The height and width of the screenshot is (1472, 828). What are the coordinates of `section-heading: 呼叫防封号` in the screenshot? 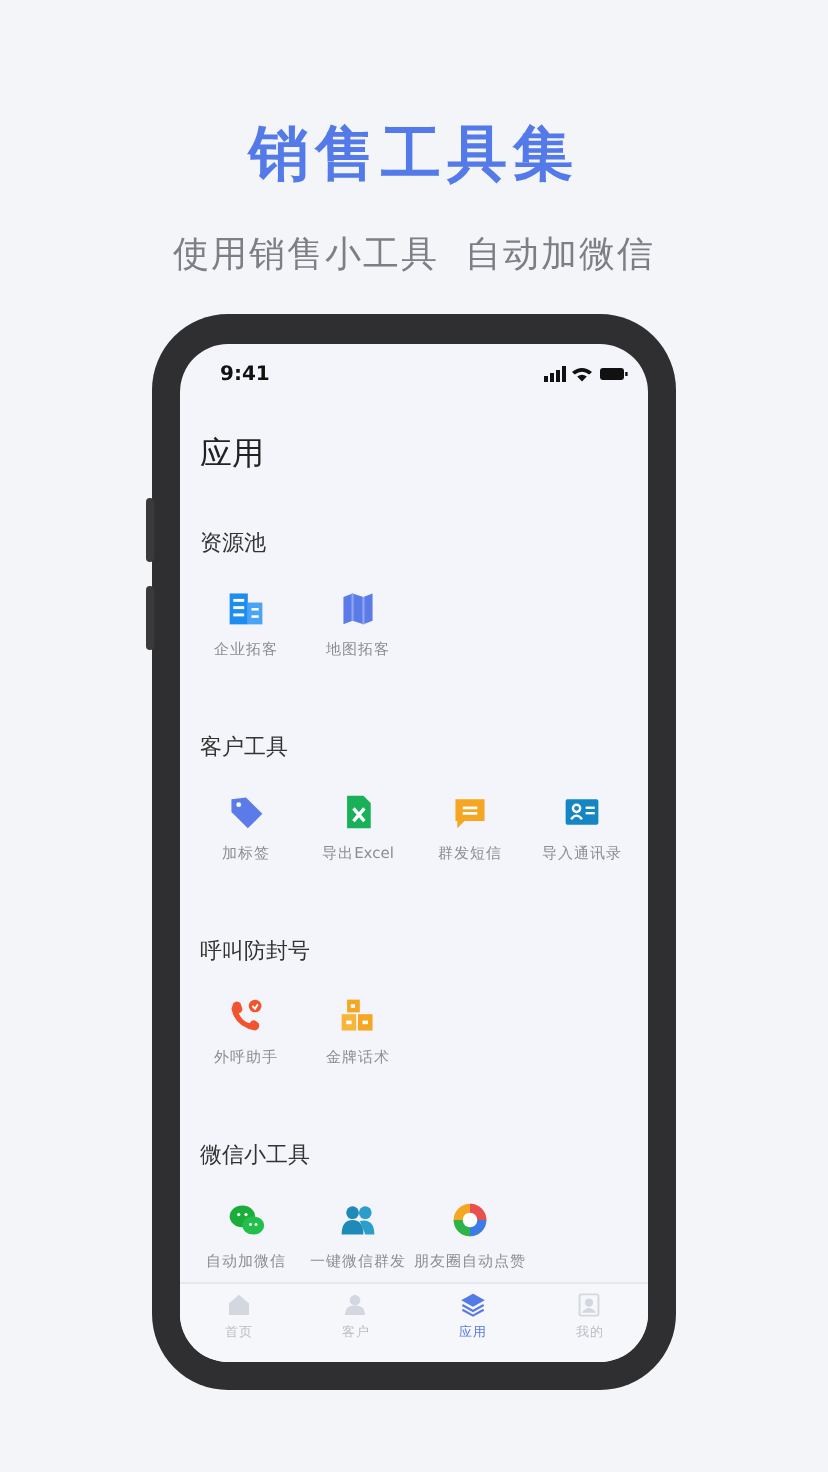 It's located at (255, 952).